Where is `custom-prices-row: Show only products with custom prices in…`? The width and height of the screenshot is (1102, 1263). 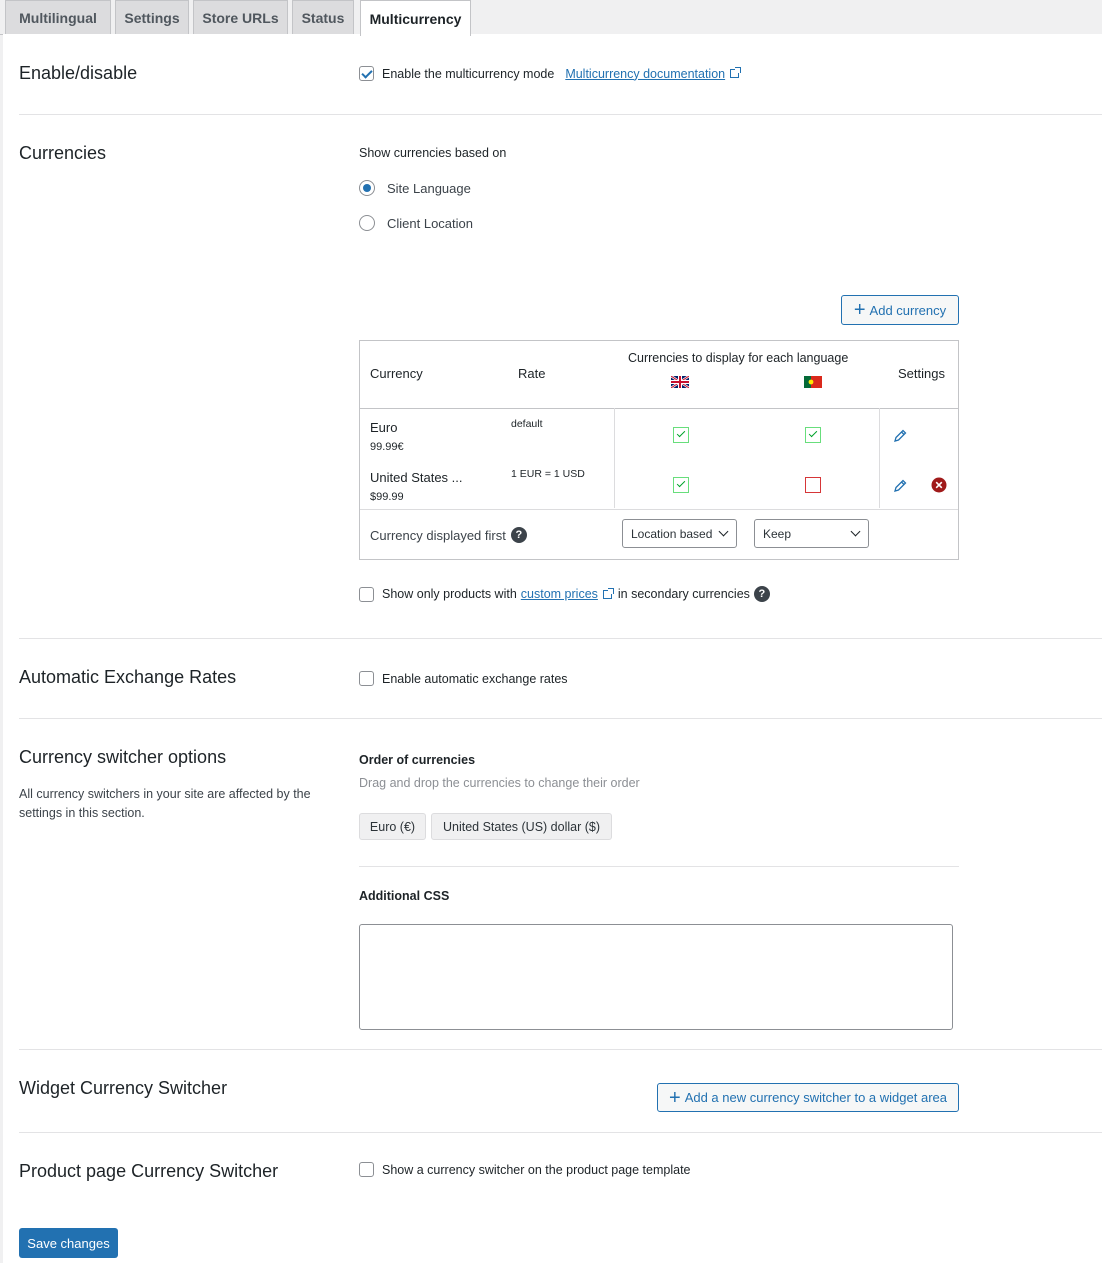
custom-prices-row: Show only products with custom prices in… is located at coordinates (564, 594).